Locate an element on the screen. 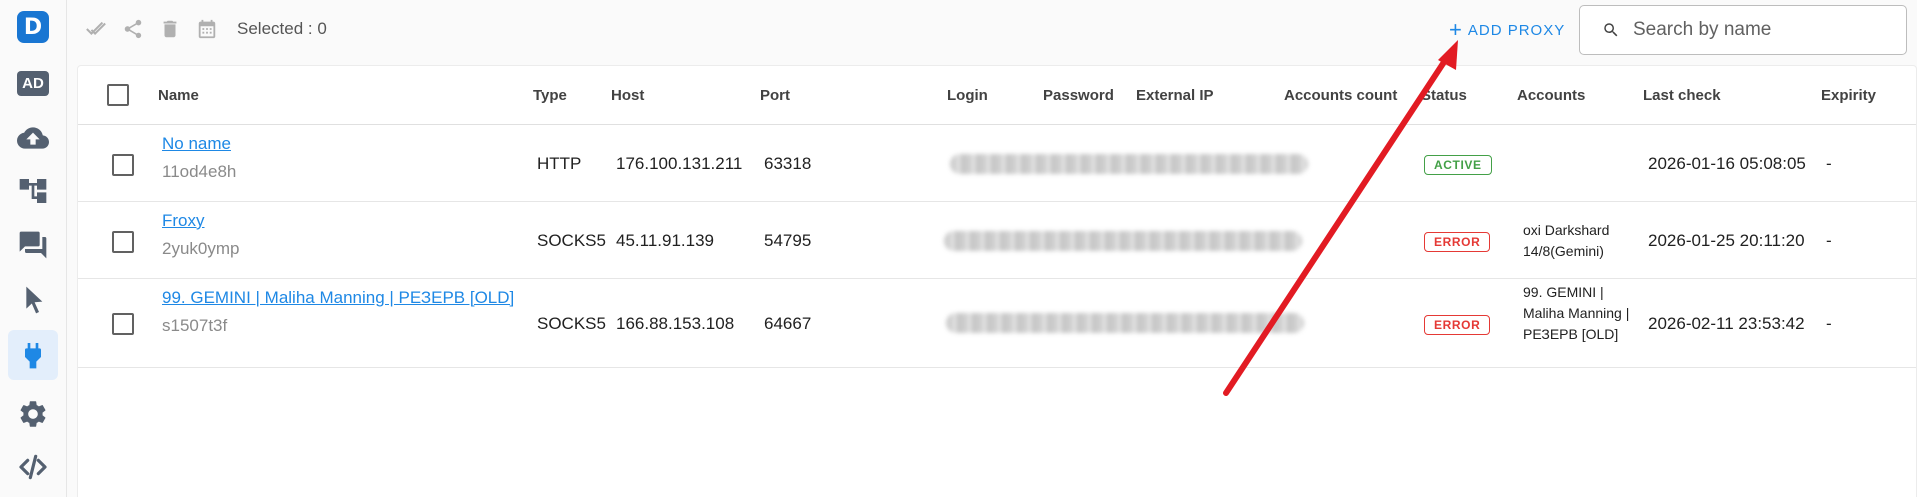 The image size is (1917, 497). add-proxy-button: + ADD PROXY is located at coordinates (1507, 30).